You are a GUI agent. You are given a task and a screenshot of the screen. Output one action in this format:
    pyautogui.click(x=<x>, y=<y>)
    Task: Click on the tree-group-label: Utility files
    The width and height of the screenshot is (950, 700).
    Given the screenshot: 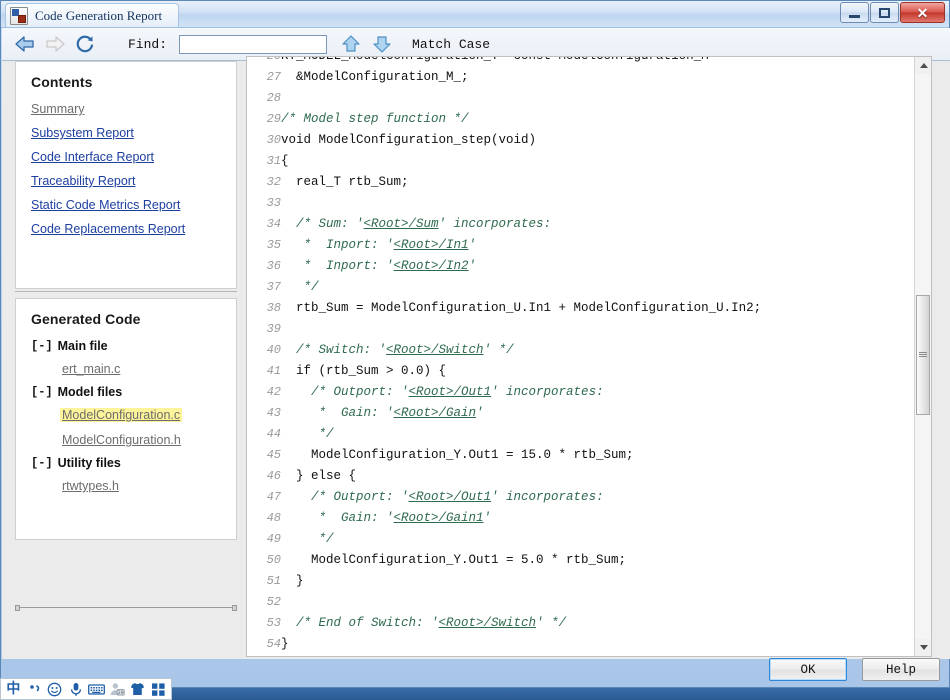 What is the action you would take?
    pyautogui.click(x=89, y=463)
    